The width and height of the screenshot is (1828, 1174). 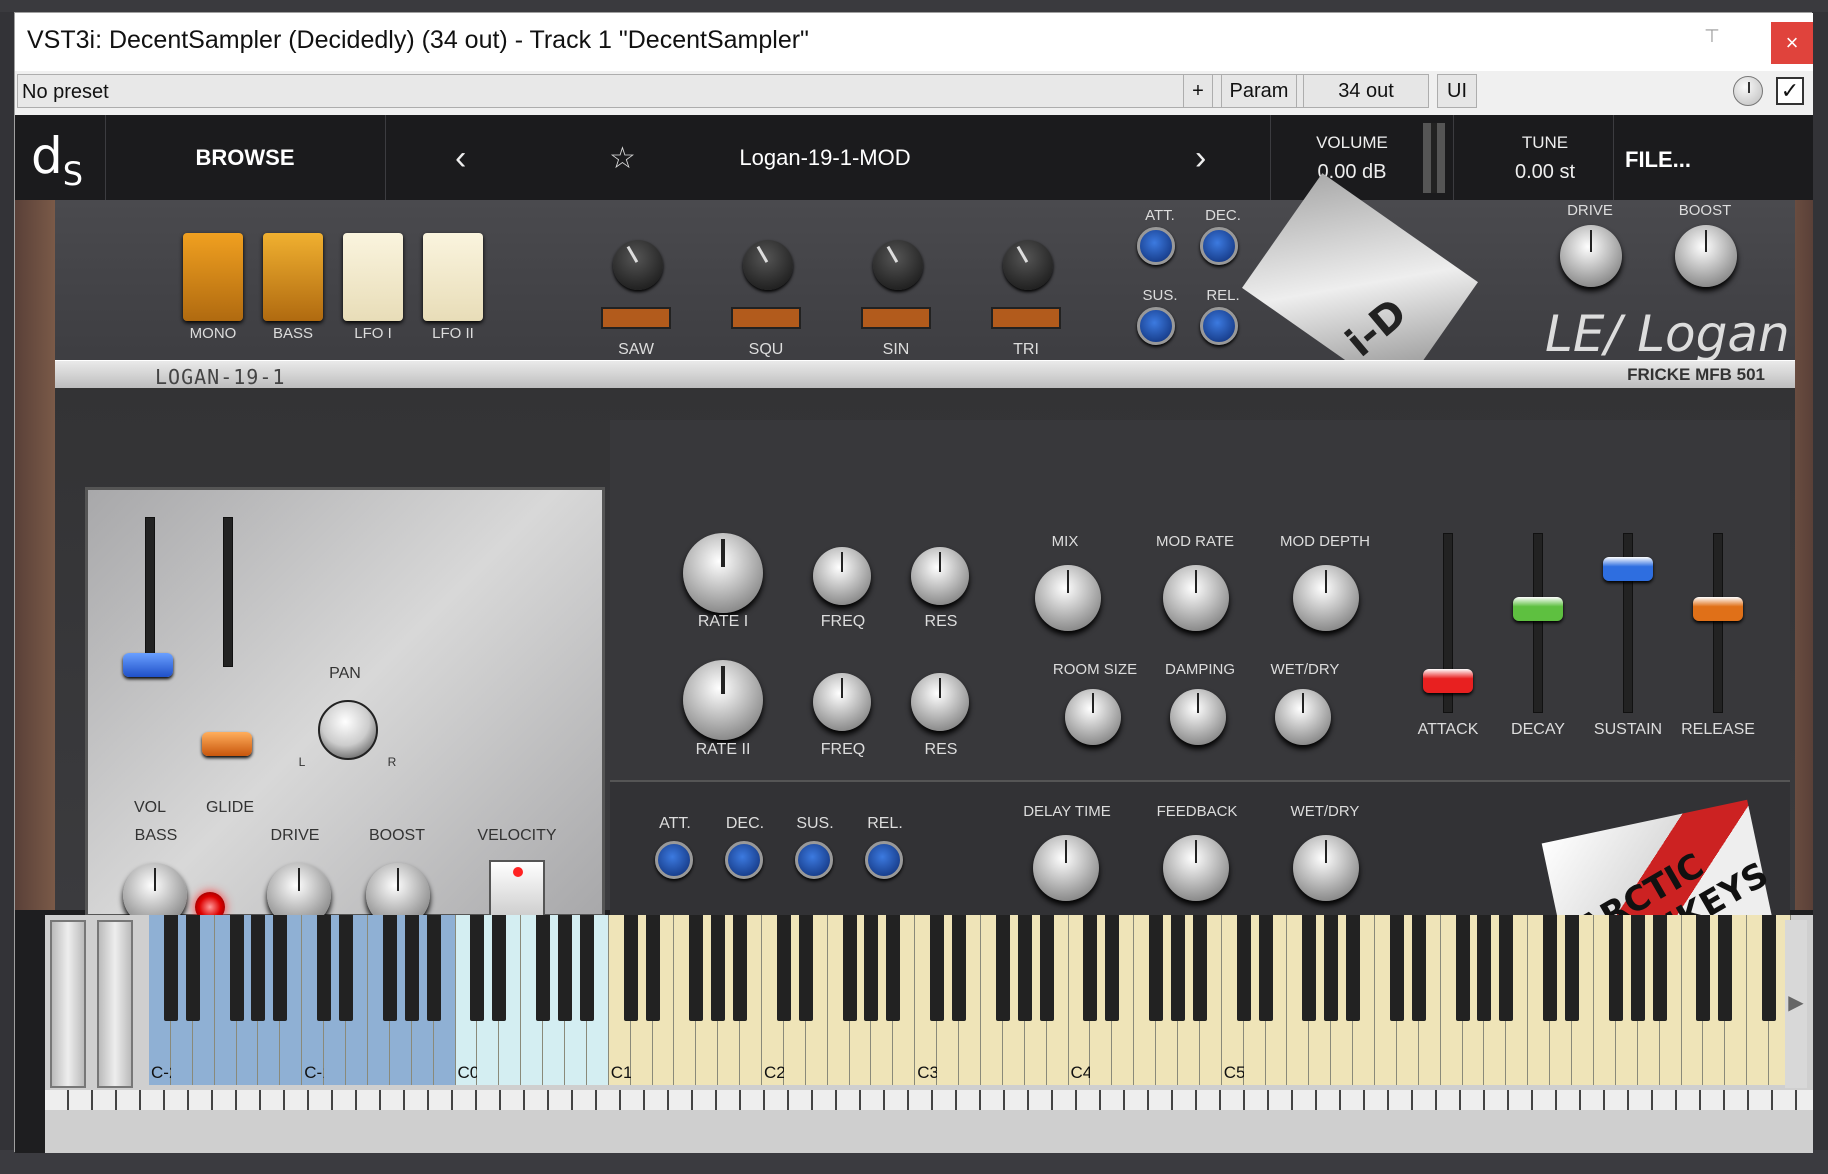 I want to click on vol-fader, so click(x=148, y=665).